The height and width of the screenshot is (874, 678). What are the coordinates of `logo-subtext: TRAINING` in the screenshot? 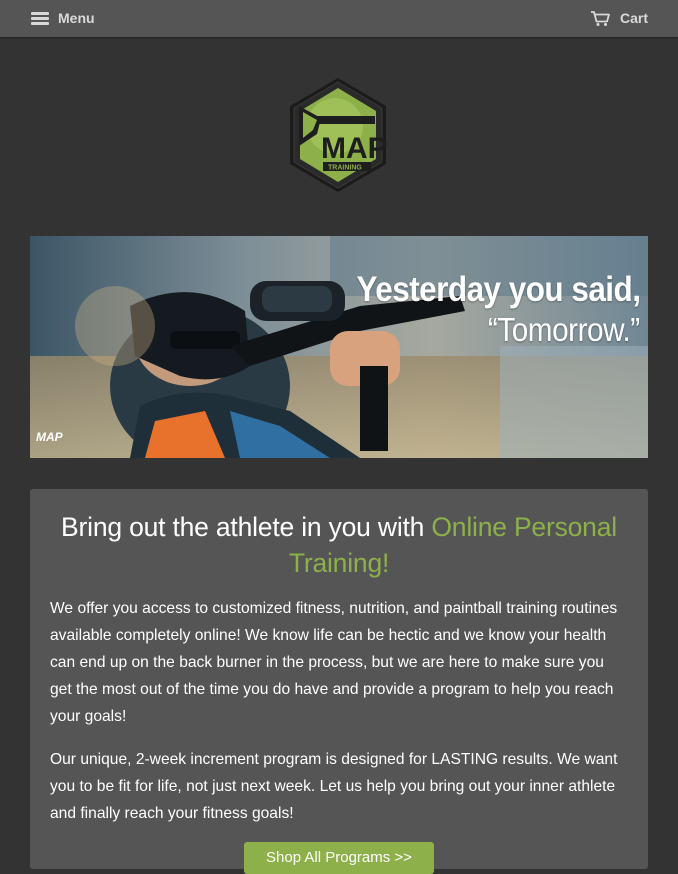 It's located at (345, 168).